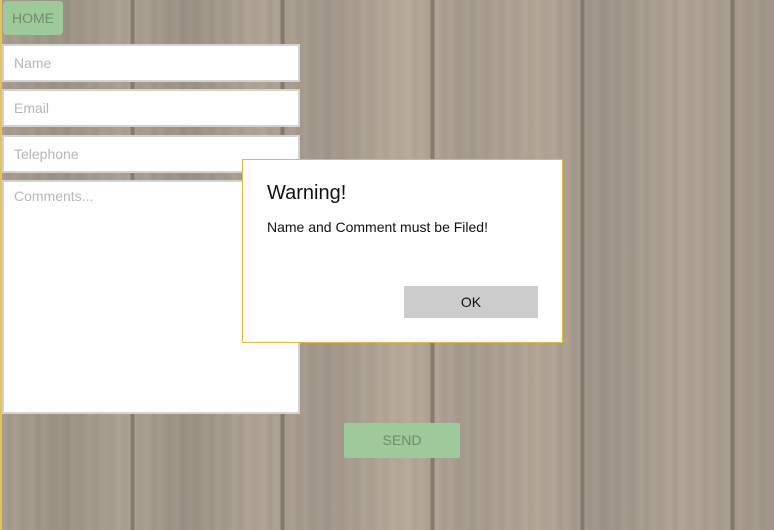  Describe the element at coordinates (151, 108) in the screenshot. I see `email-input` at that location.